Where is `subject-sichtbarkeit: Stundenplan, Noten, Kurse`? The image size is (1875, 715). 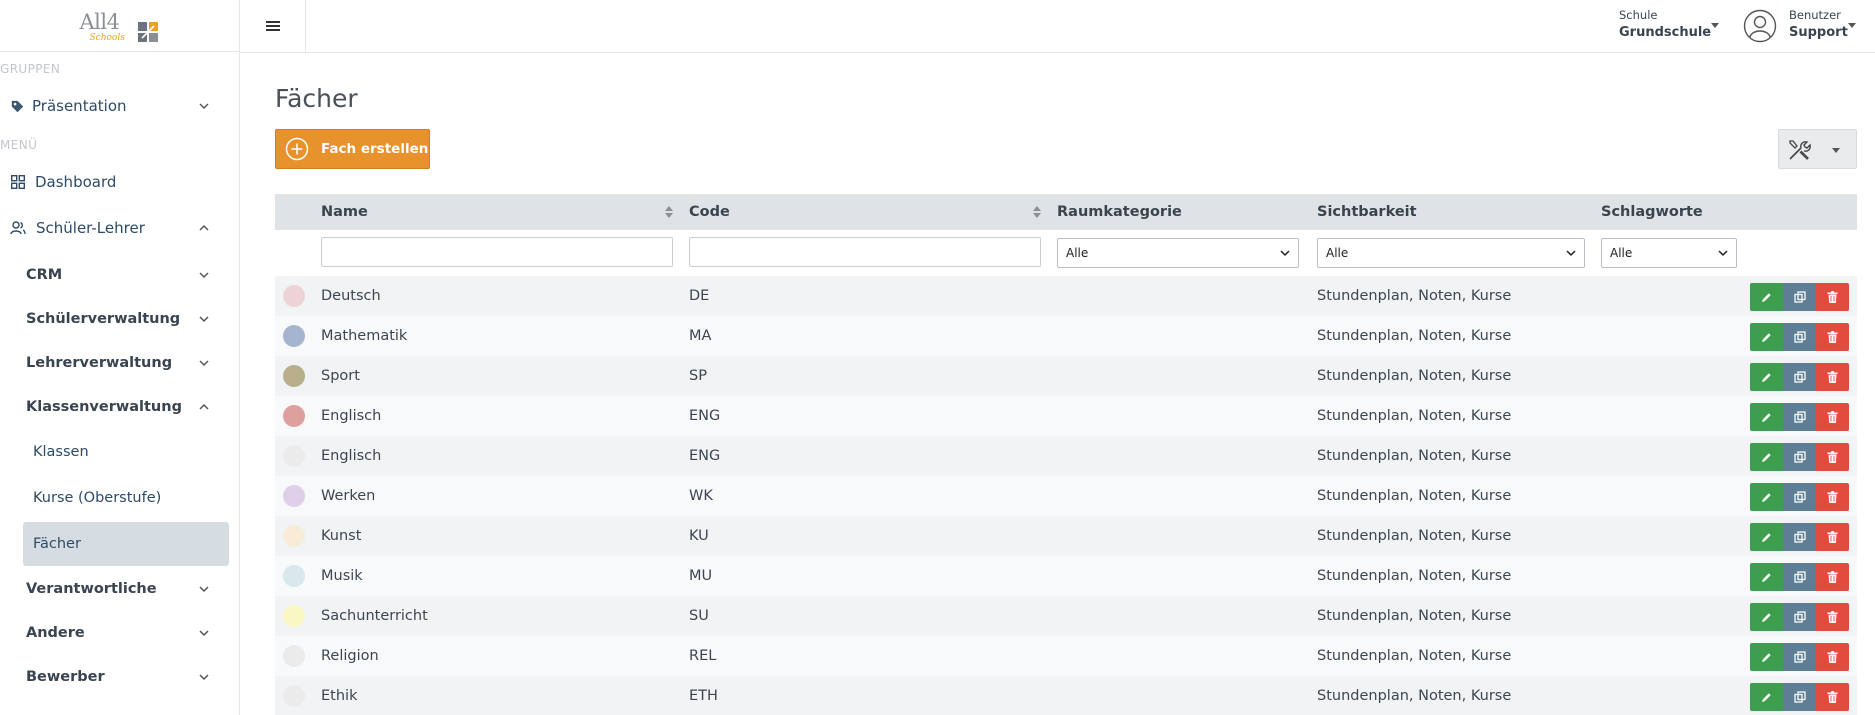
subject-sichtbarkeit: Stundenplan, Noten, Kurse is located at coordinates (1414, 496).